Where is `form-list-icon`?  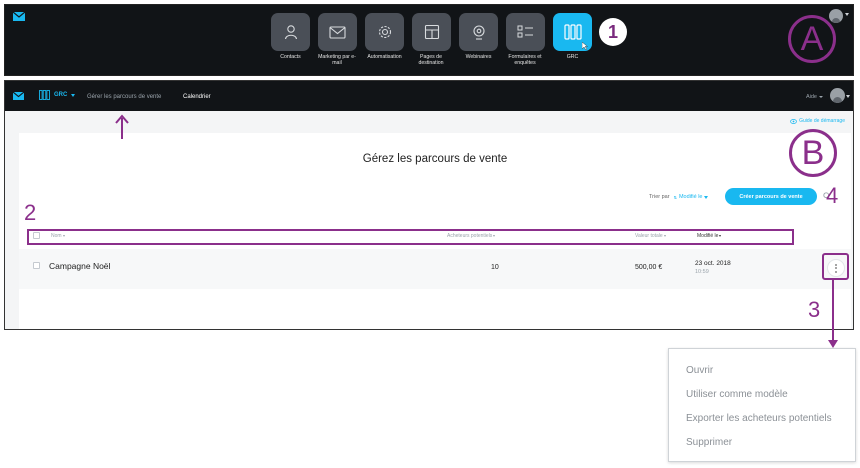
form-list-icon is located at coordinates (525, 31).